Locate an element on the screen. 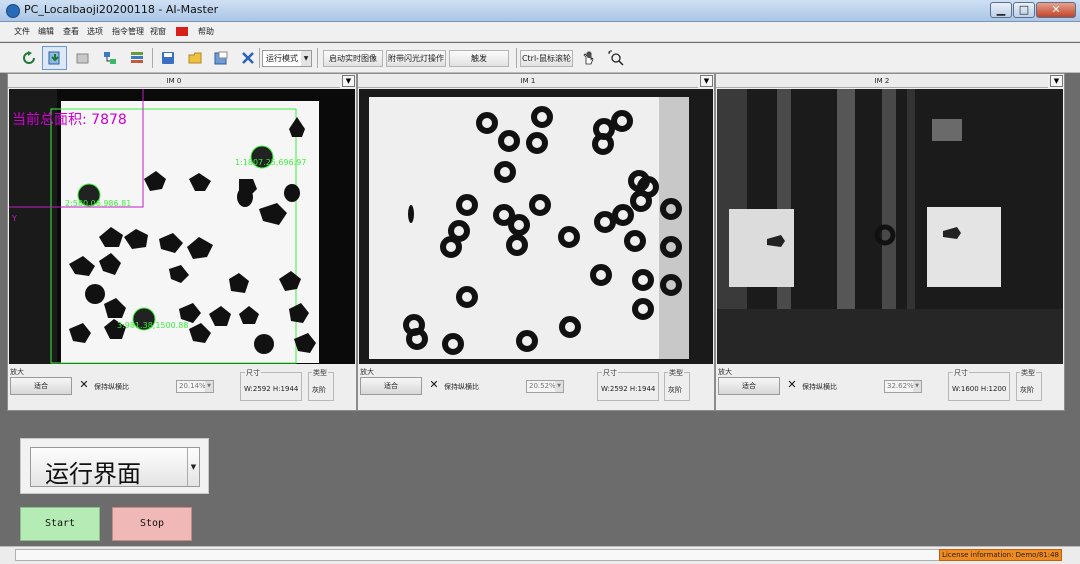 This screenshot has width=1080, height=564. total-area-text: 当前总面积: 7878 is located at coordinates (69, 120).